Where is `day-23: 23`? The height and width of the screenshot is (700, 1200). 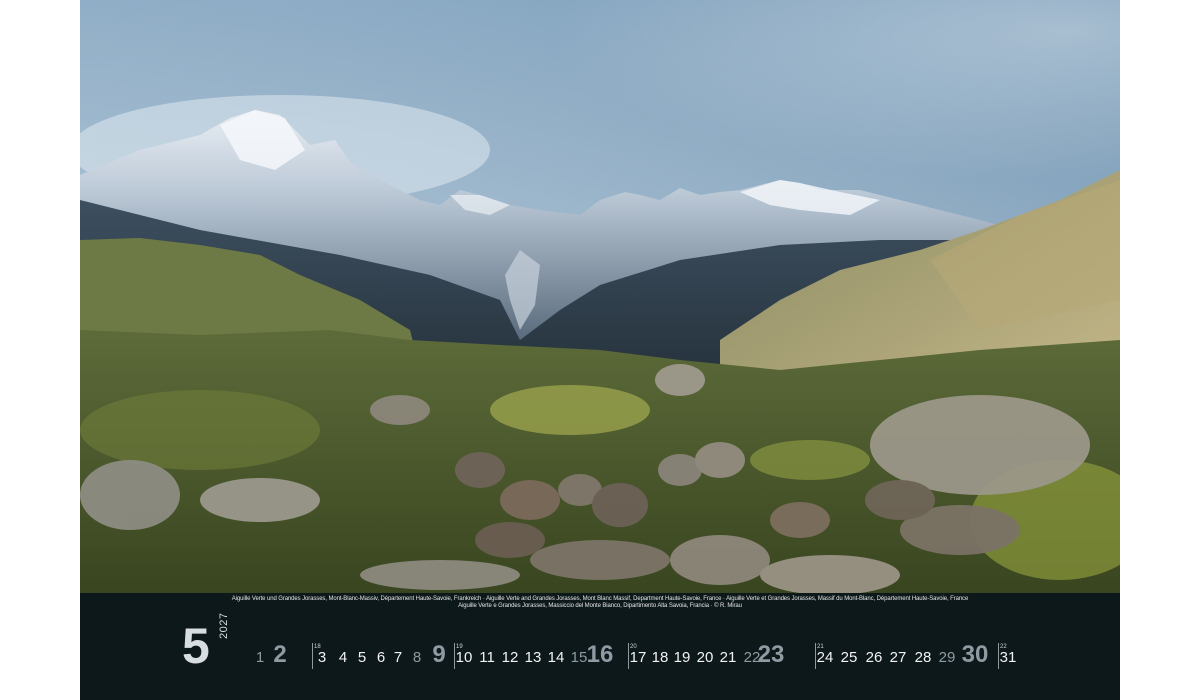 day-23: 23 is located at coordinates (771, 654).